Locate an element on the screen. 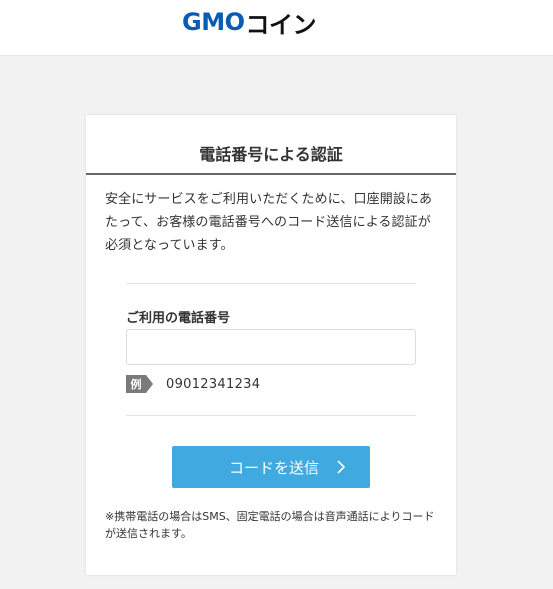 This screenshot has width=553, height=589. site-header: GMO コイン is located at coordinates (276, 28).